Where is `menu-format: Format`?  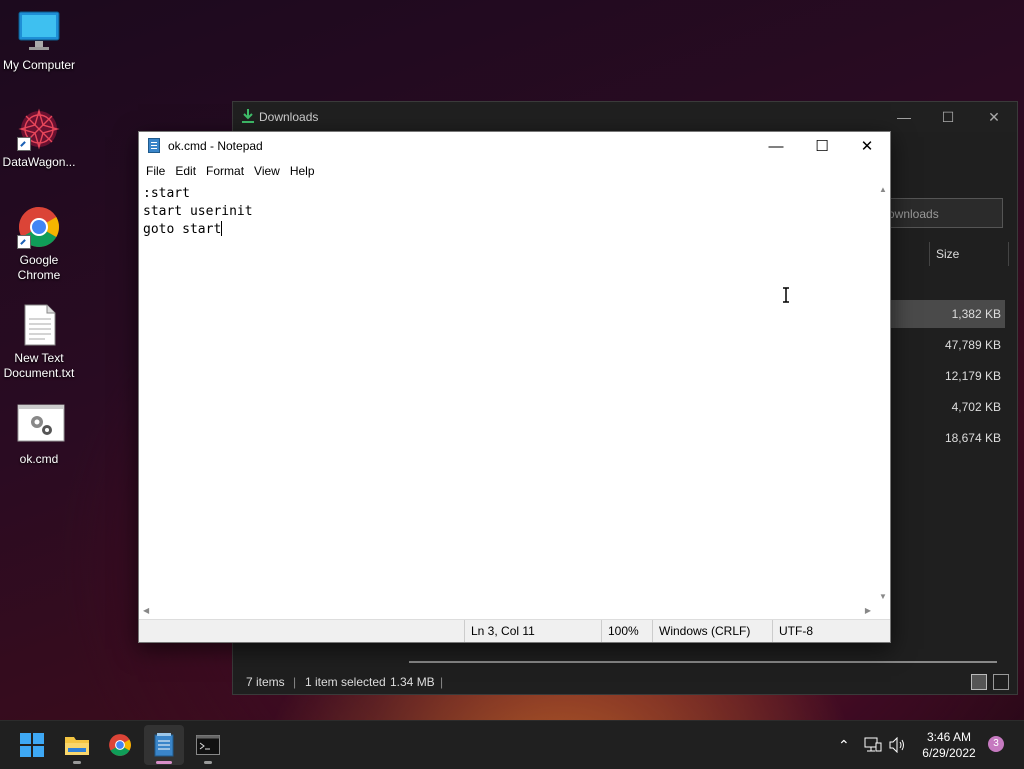 menu-format: Format is located at coordinates (225, 171).